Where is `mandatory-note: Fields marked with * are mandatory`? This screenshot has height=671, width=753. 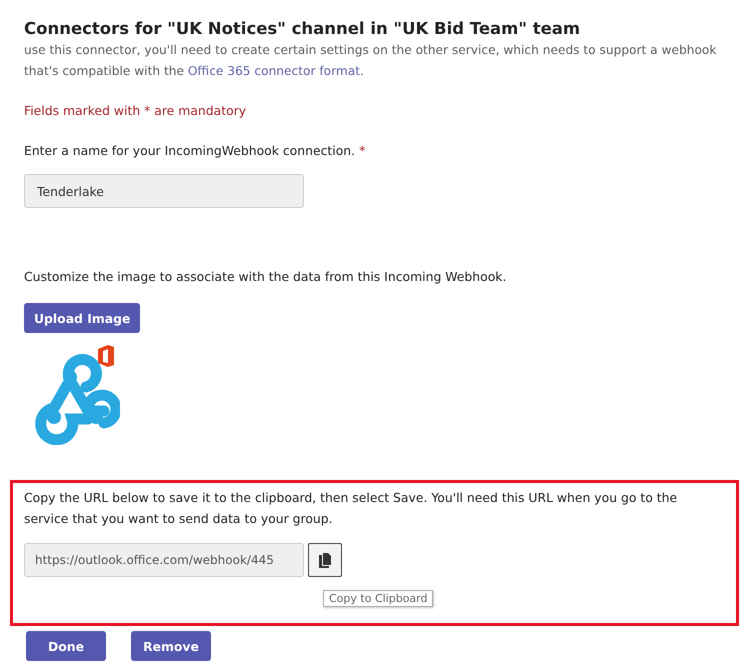 mandatory-note: Fields marked with * are mandatory is located at coordinates (136, 111).